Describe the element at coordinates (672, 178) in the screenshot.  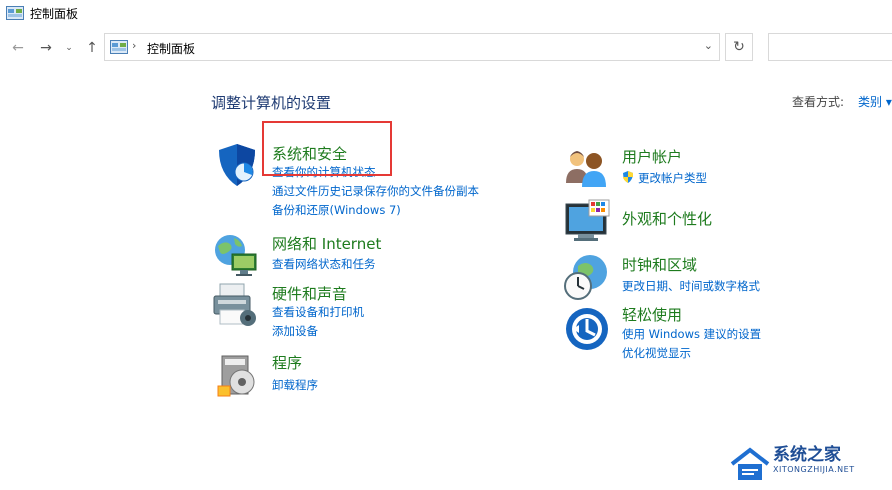
I see `link-change-account-type: 更改帐户类型` at that location.